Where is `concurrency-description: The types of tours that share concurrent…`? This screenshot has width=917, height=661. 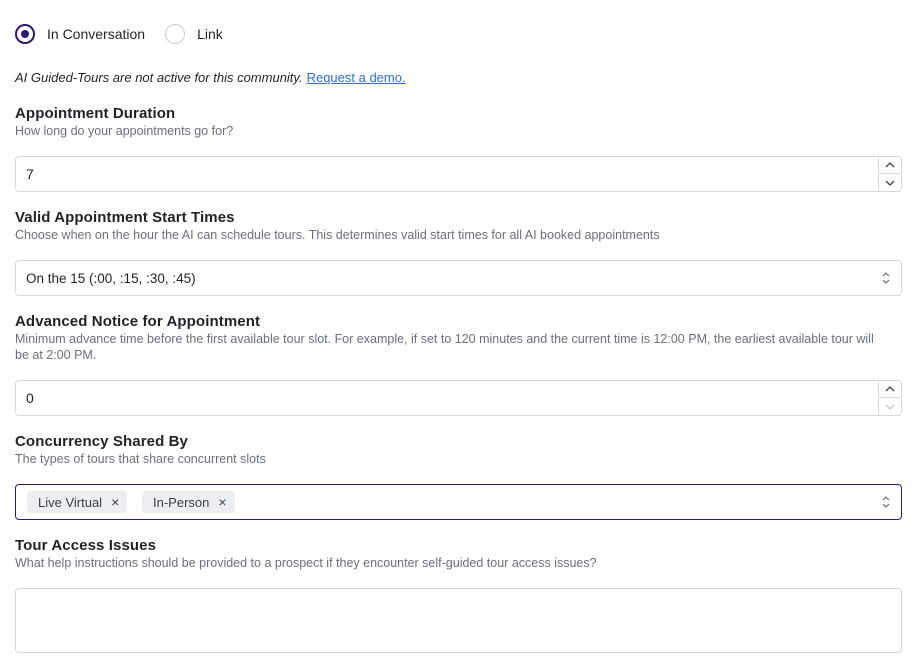 concurrency-description: The types of tours that share concurrent… is located at coordinates (140, 459).